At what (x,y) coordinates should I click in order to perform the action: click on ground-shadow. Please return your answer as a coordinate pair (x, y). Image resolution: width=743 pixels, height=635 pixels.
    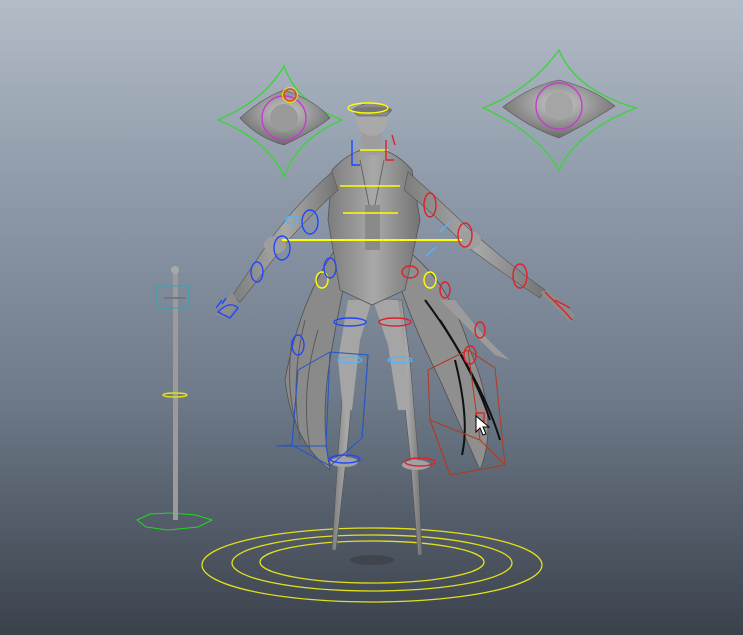
    Looking at the image, I should click on (372, 560).